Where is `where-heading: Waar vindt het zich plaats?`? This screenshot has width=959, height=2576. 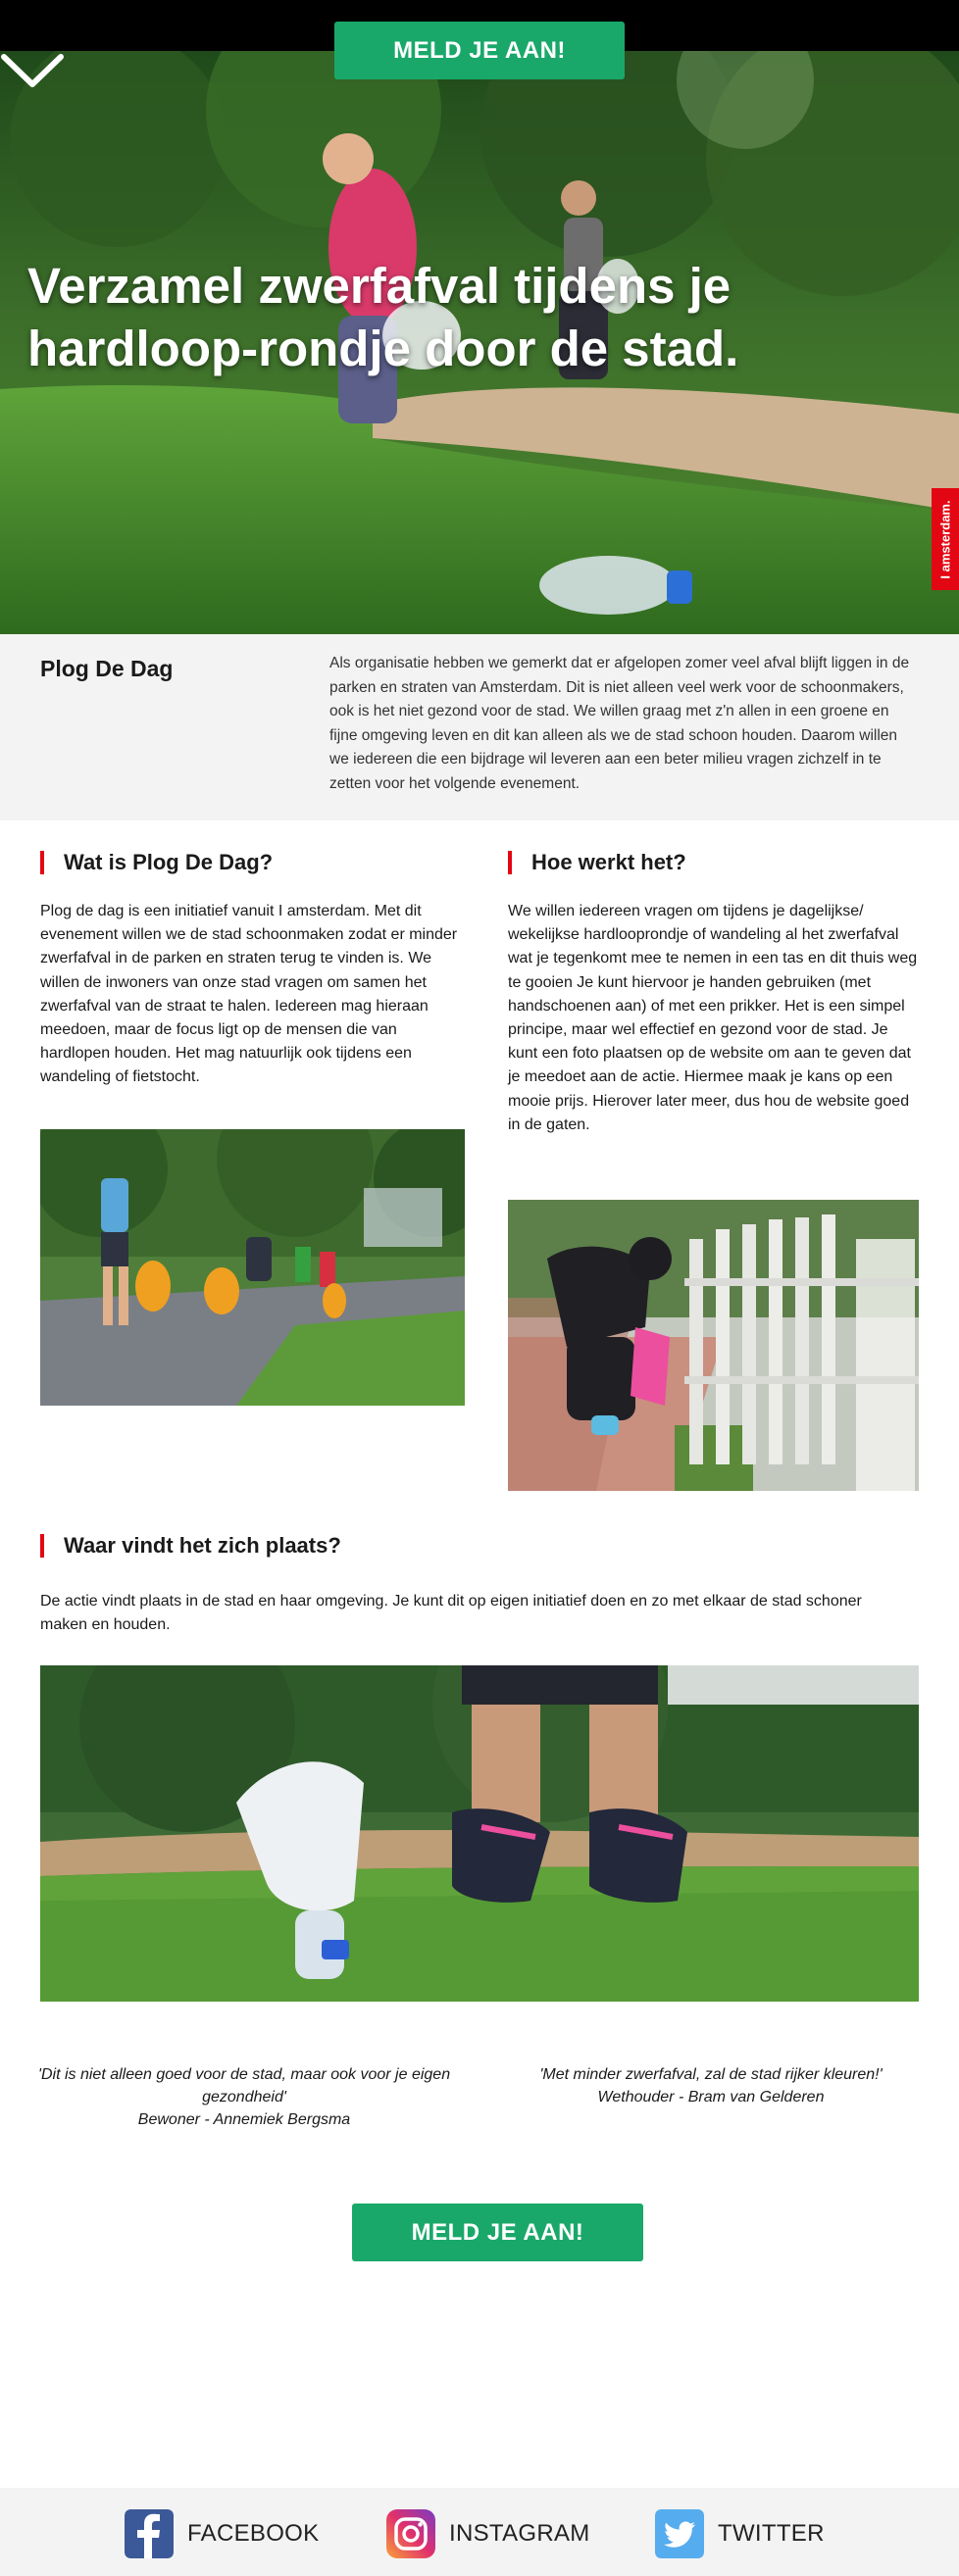 where-heading: Waar vindt het zich plaats? is located at coordinates (191, 1546).